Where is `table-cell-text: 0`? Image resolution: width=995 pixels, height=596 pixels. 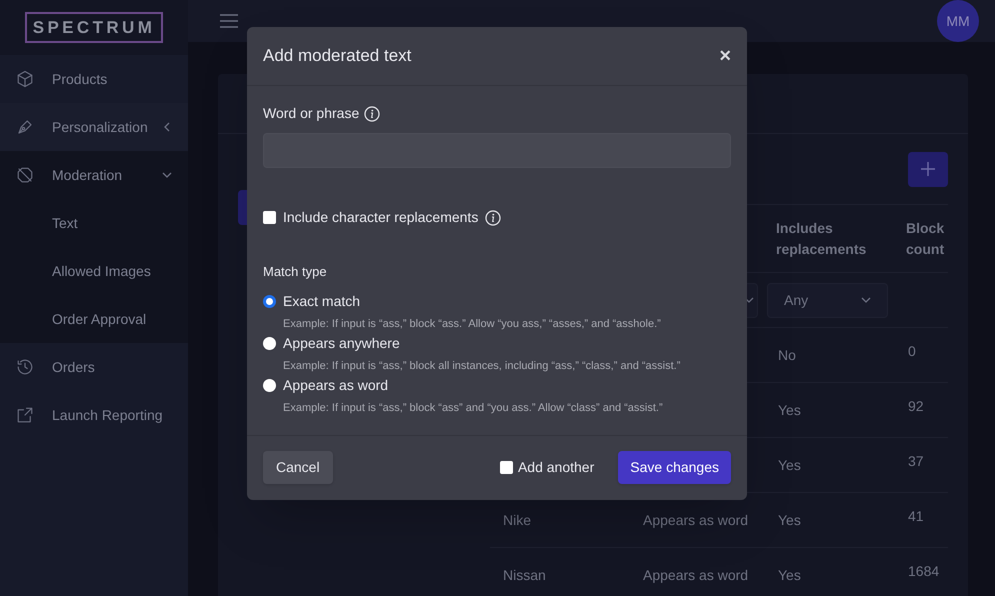 table-cell-text: 0 is located at coordinates (912, 351).